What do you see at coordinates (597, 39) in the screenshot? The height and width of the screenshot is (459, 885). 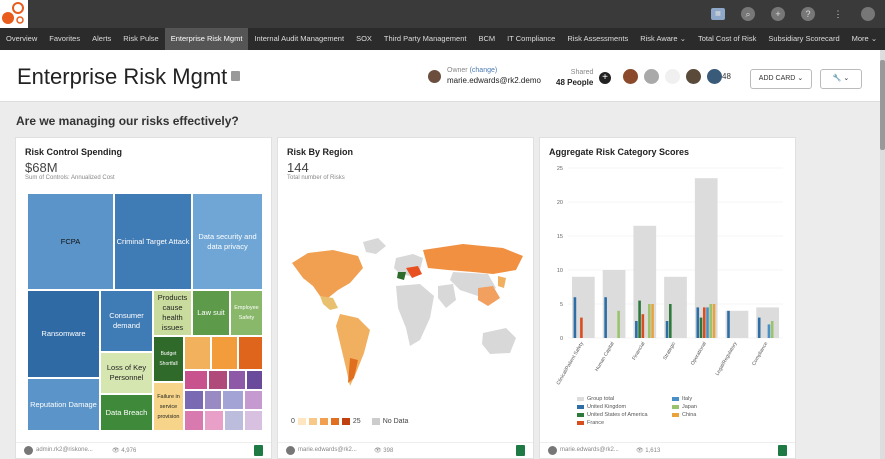 I see `nav-risk-assessments: Risk Assessments` at bounding box center [597, 39].